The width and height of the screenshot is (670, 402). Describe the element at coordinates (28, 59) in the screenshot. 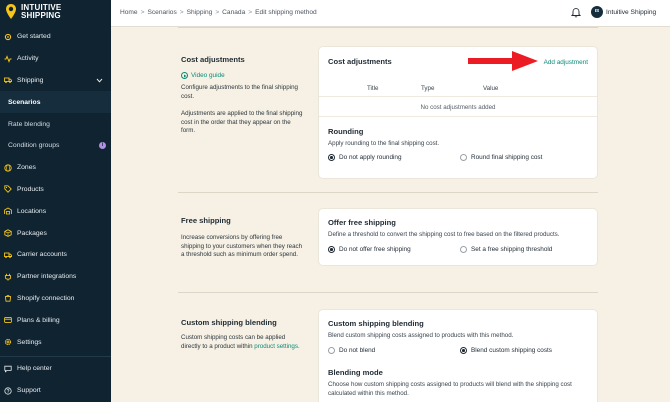

I see `sidebar-item-label: Activity` at that location.